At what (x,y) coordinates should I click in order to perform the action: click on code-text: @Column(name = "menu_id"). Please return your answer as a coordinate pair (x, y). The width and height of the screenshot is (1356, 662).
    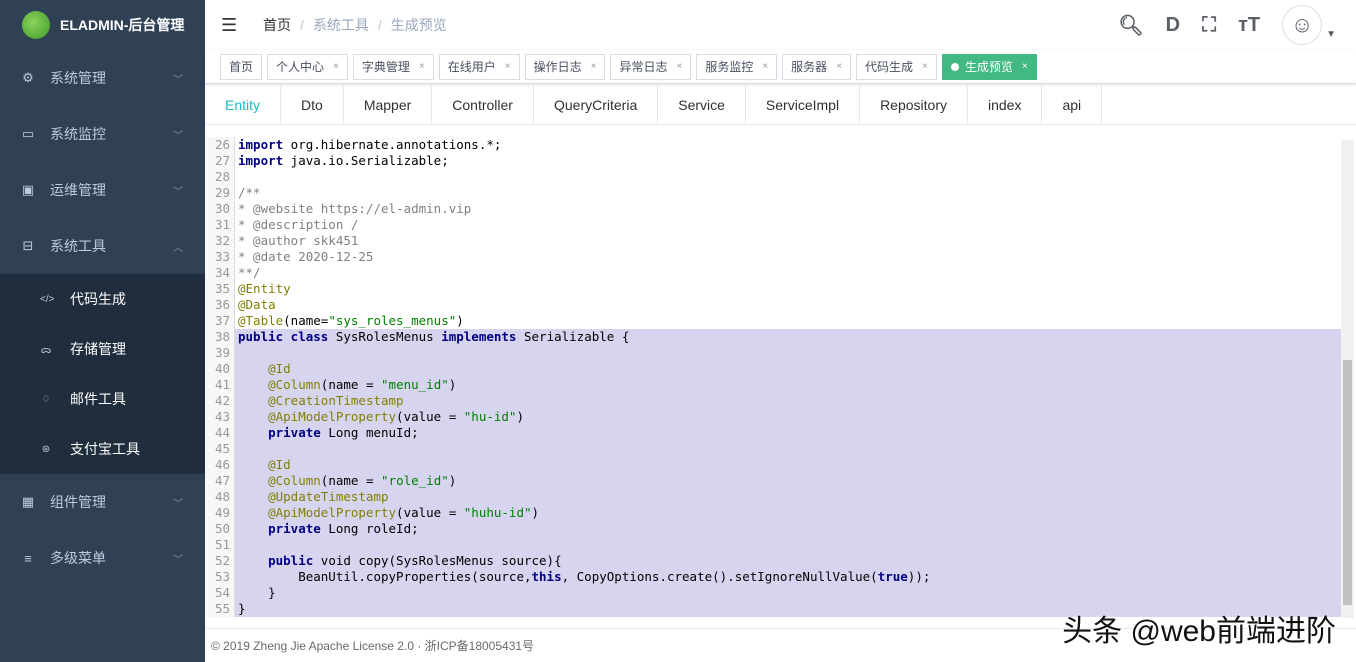
    Looking at the image, I should click on (790, 385).